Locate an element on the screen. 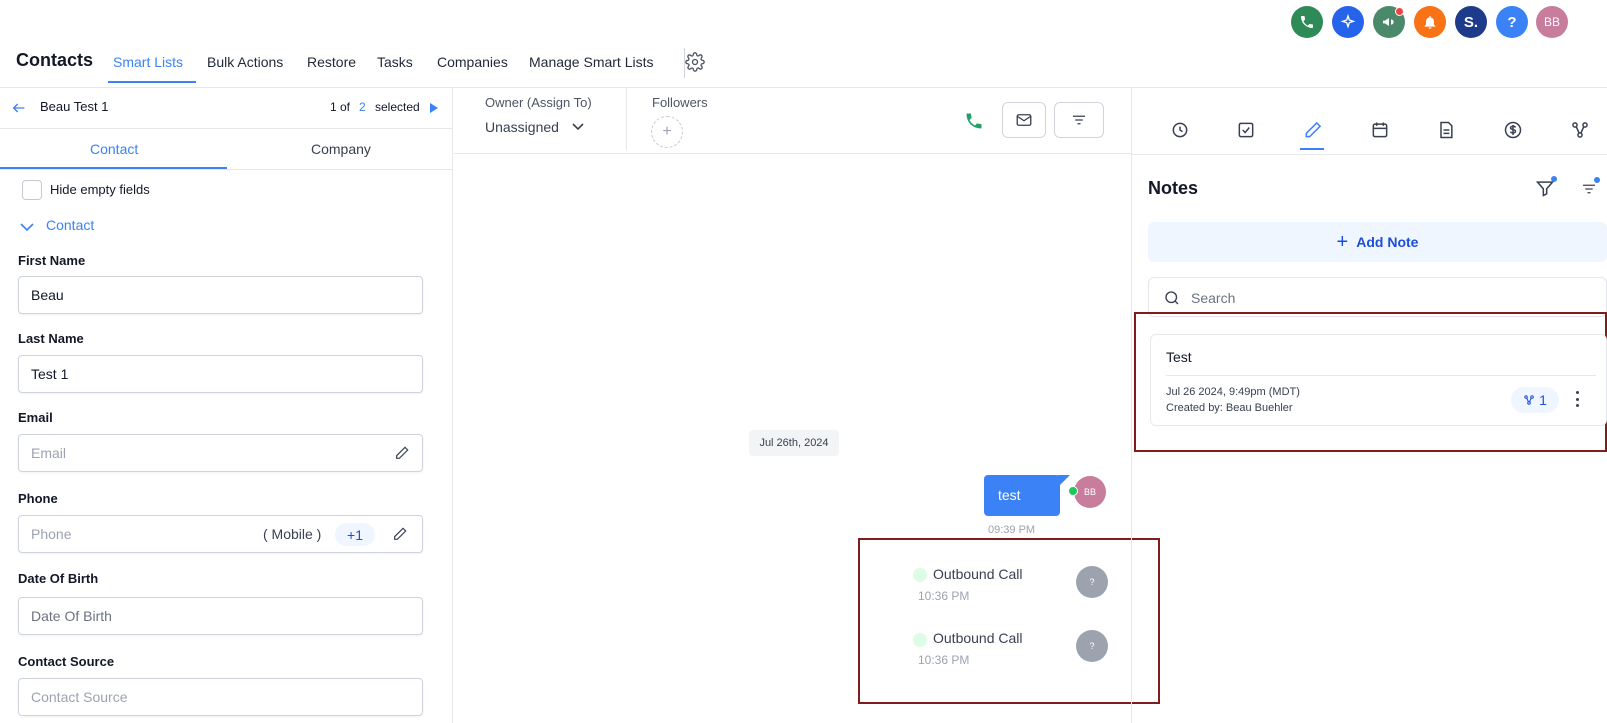 This screenshot has width=1607, height=723. add-follower-button: + is located at coordinates (667, 132).